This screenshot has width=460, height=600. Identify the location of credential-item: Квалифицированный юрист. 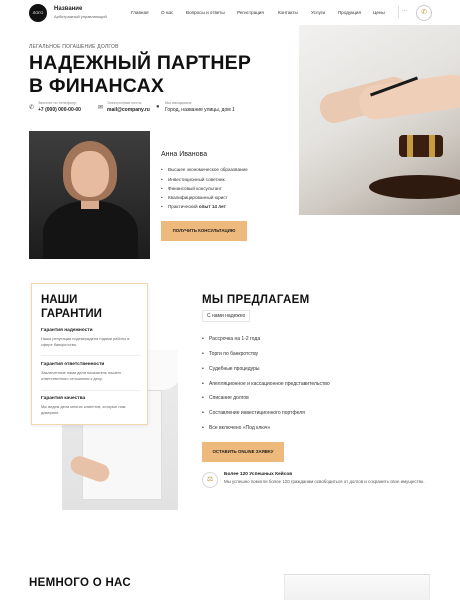
(194, 197).